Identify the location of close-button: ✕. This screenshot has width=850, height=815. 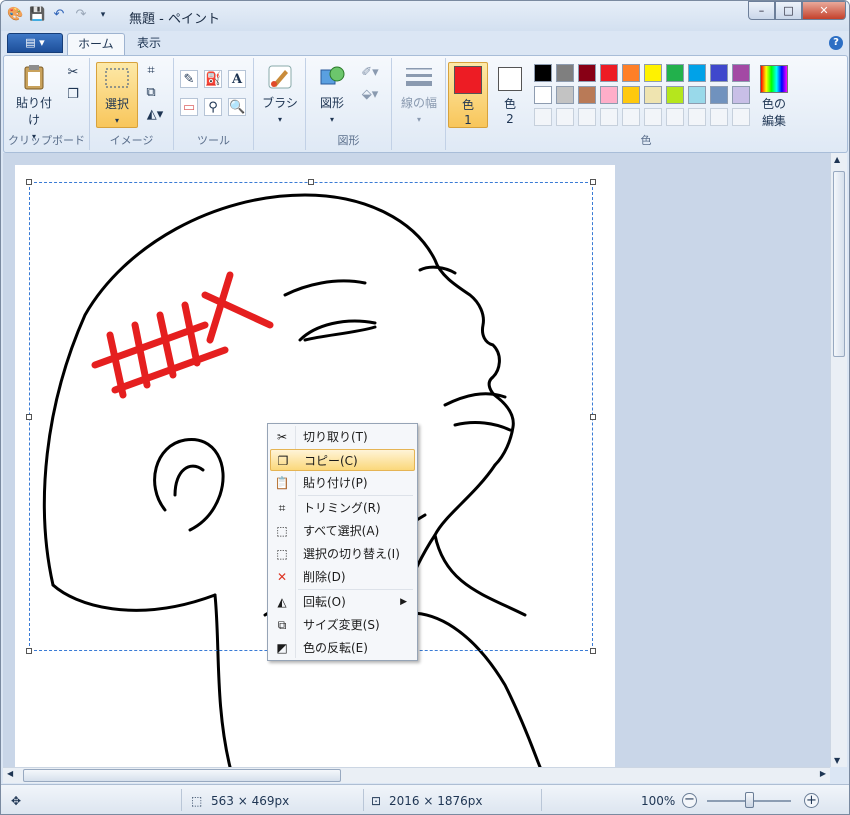
(824, 10).